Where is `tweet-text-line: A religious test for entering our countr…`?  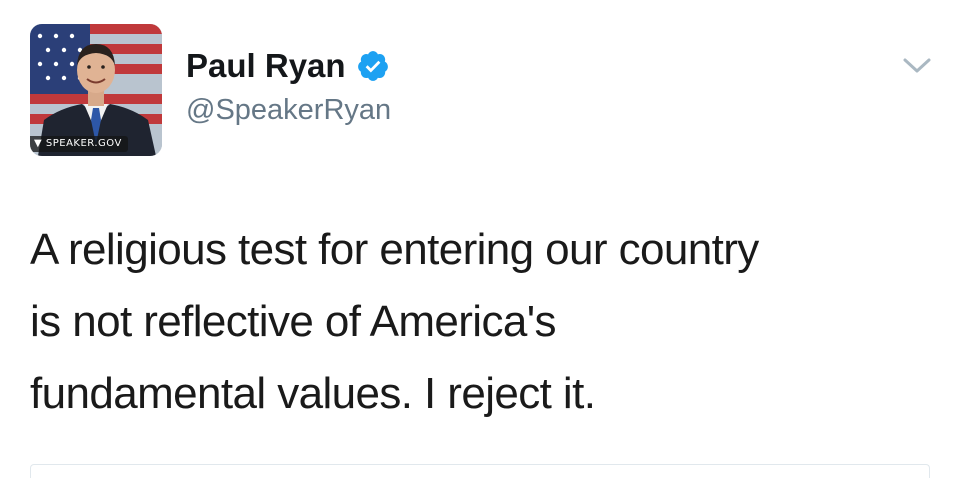 tweet-text-line: A religious test for entering our countr… is located at coordinates (394, 249).